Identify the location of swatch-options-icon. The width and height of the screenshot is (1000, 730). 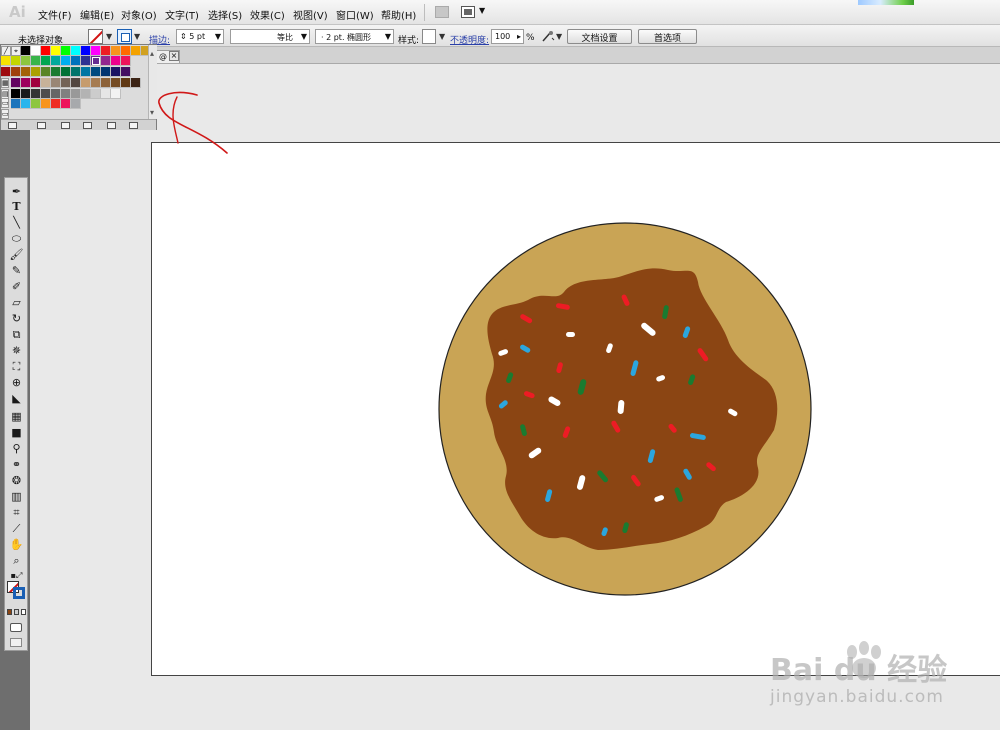
(65, 125).